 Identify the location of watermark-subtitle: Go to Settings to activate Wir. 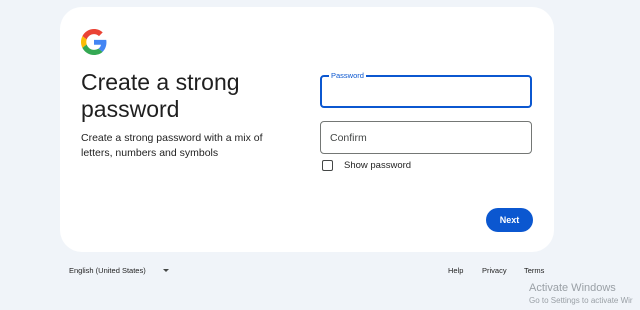
(581, 300).